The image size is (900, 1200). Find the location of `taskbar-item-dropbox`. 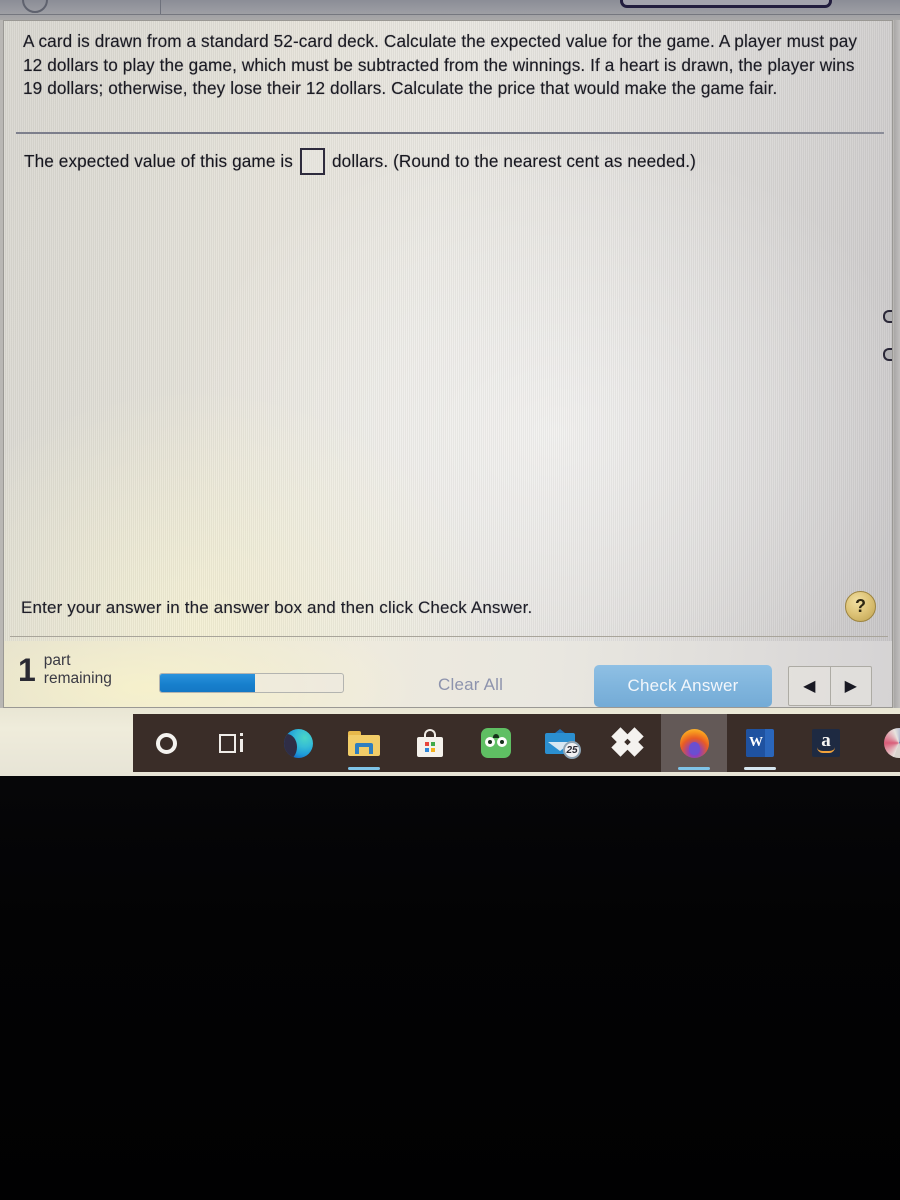

taskbar-item-dropbox is located at coordinates (628, 743).